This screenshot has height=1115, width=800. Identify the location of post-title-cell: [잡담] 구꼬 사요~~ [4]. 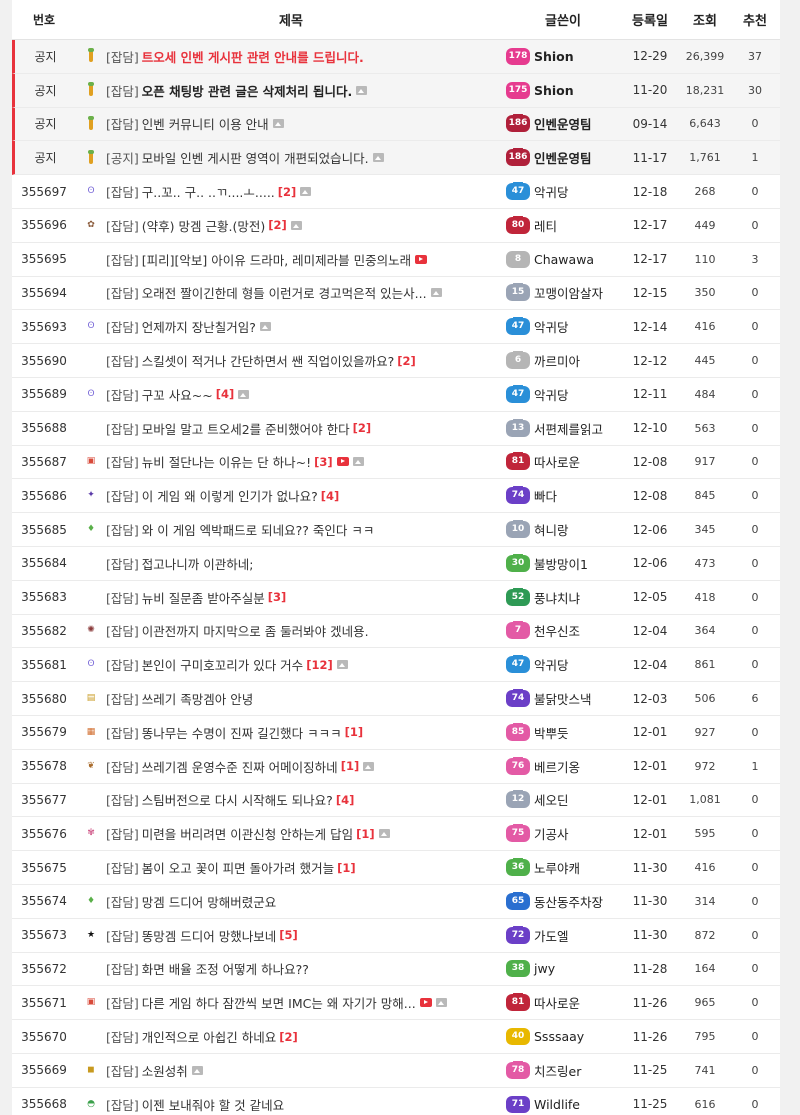
(306, 394).